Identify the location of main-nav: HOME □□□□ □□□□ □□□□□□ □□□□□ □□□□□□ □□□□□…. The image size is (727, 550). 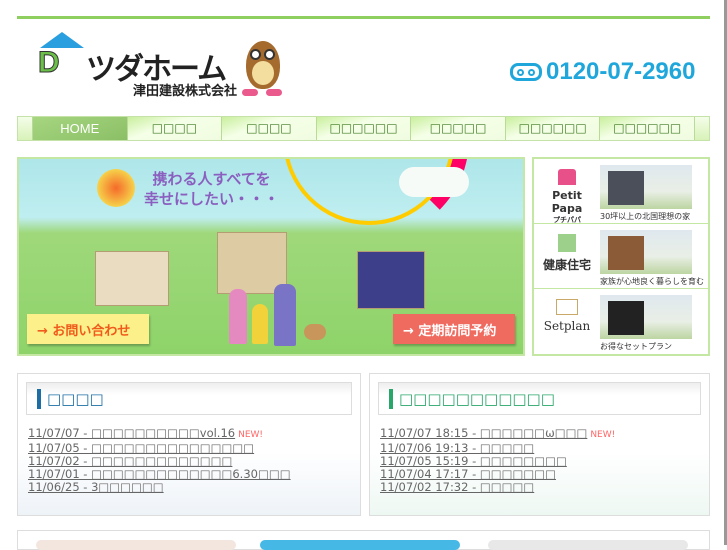
(363, 128).